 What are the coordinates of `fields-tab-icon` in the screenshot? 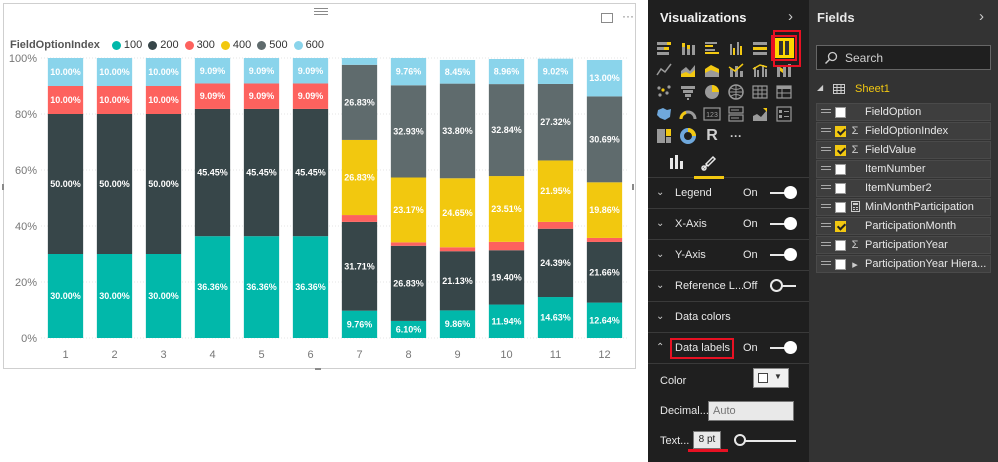 It's located at (677, 163).